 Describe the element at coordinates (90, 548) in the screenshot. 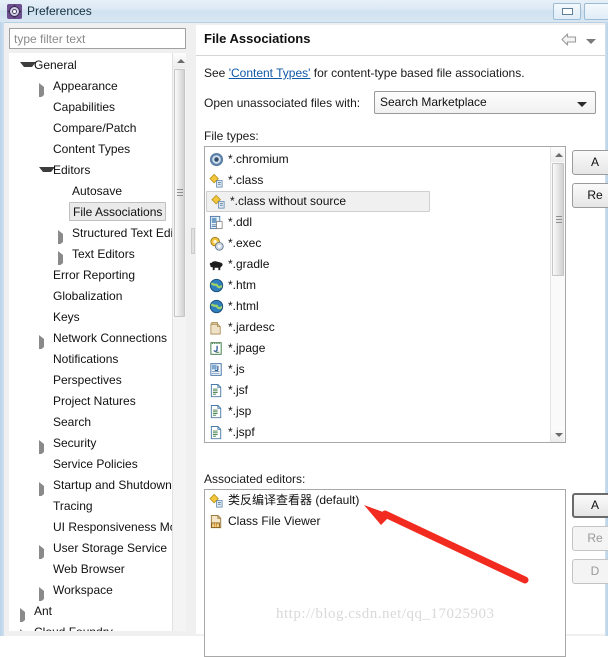

I see `sidebar-item-user-storage-service: User Storage Service` at that location.